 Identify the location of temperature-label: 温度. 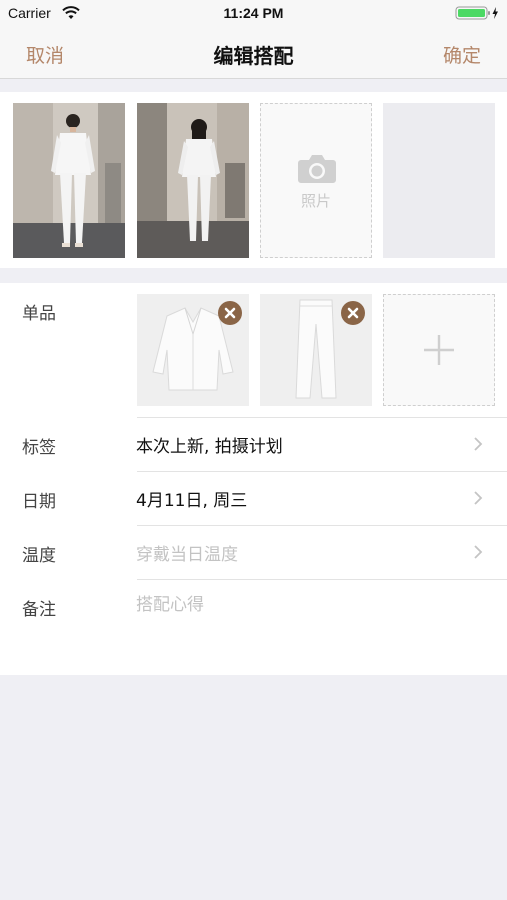
(39, 556).